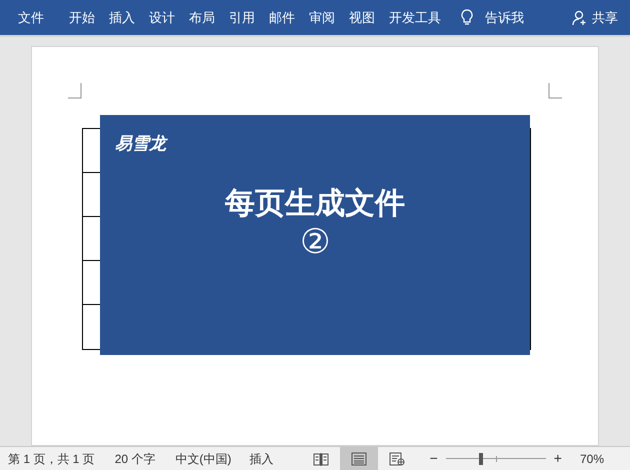 The height and width of the screenshot is (470, 630). I want to click on insert-mode: 插入, so click(261, 459).